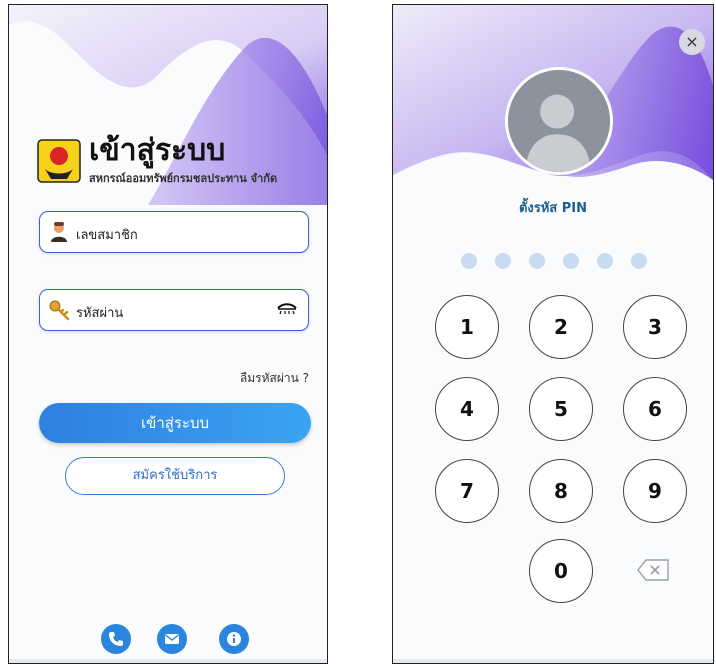 The image size is (716, 664). What do you see at coordinates (692, 42) in the screenshot?
I see `close-button: ×` at bounding box center [692, 42].